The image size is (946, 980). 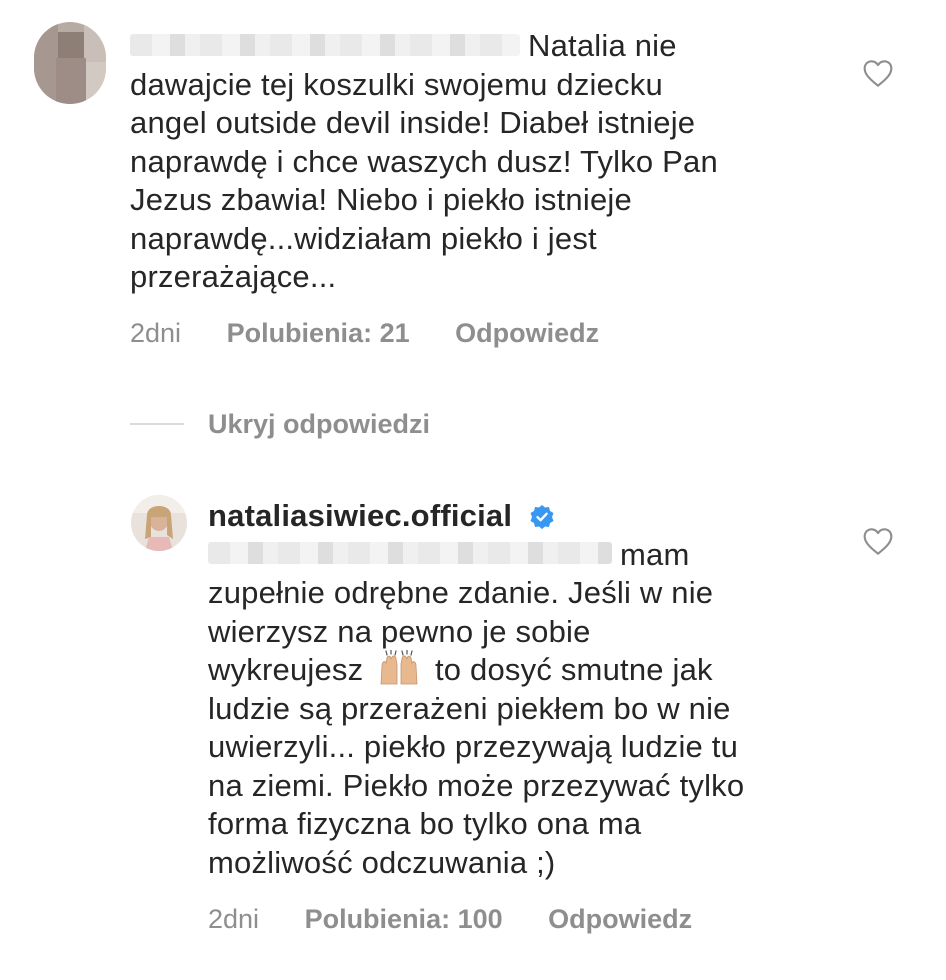 I want to click on username: nataliasiwiec.official, so click(x=360, y=515).